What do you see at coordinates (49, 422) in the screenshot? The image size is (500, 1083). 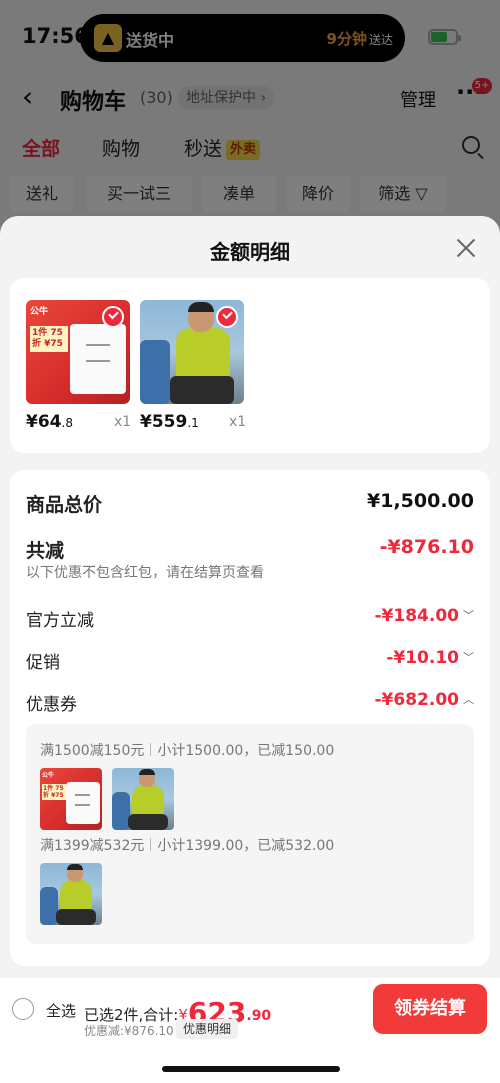 I see `product-price: ¥64.8` at bounding box center [49, 422].